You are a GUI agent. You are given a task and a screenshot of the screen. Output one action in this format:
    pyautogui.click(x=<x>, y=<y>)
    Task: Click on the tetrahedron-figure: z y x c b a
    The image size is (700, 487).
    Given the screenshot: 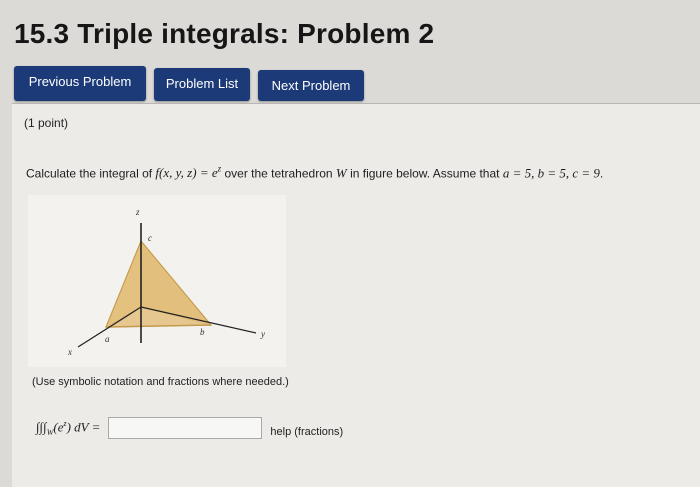 What is the action you would take?
    pyautogui.click(x=157, y=281)
    